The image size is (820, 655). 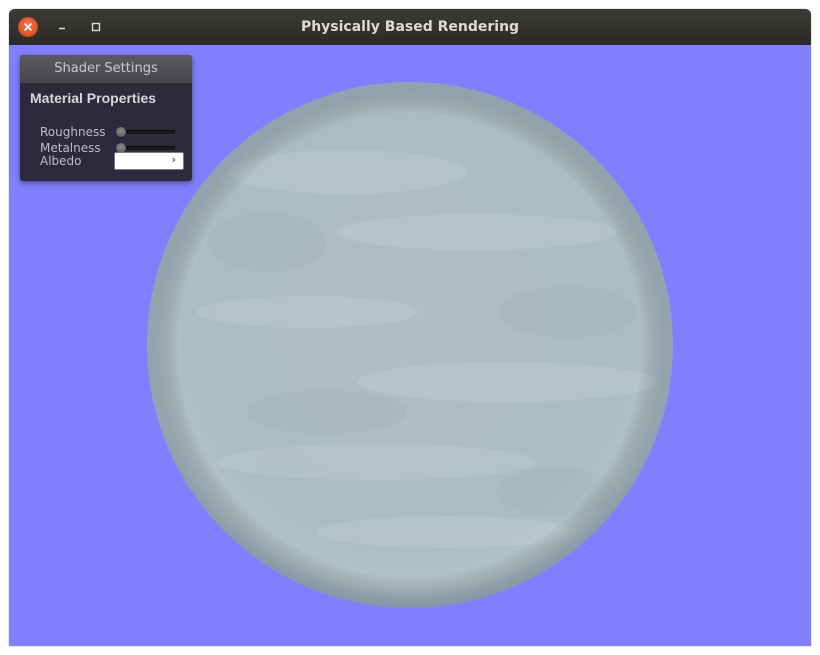 What do you see at coordinates (149, 161) in the screenshot?
I see `albedo-color-picker: ›` at bounding box center [149, 161].